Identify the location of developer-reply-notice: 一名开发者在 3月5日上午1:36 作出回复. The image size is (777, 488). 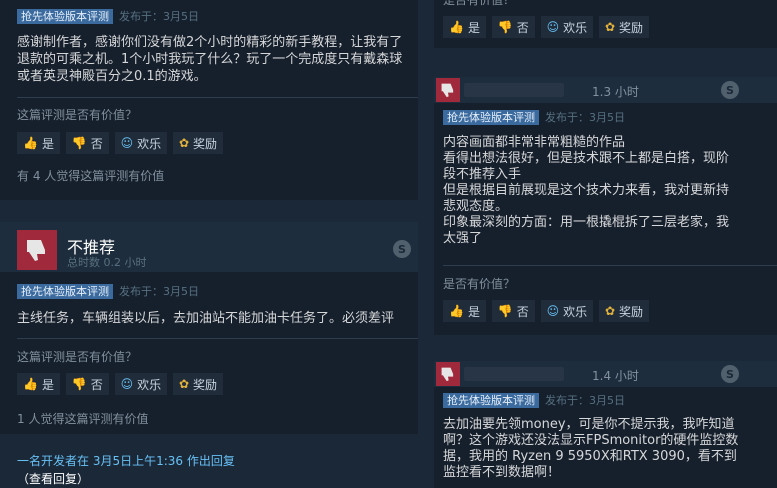
(126, 461).